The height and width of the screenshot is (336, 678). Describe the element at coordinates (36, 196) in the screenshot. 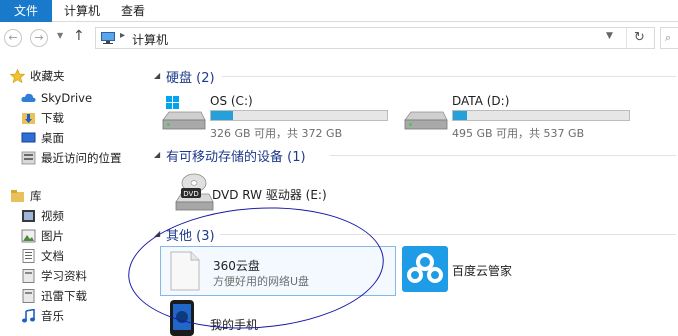

I see `sidebar-item-label: 库` at that location.